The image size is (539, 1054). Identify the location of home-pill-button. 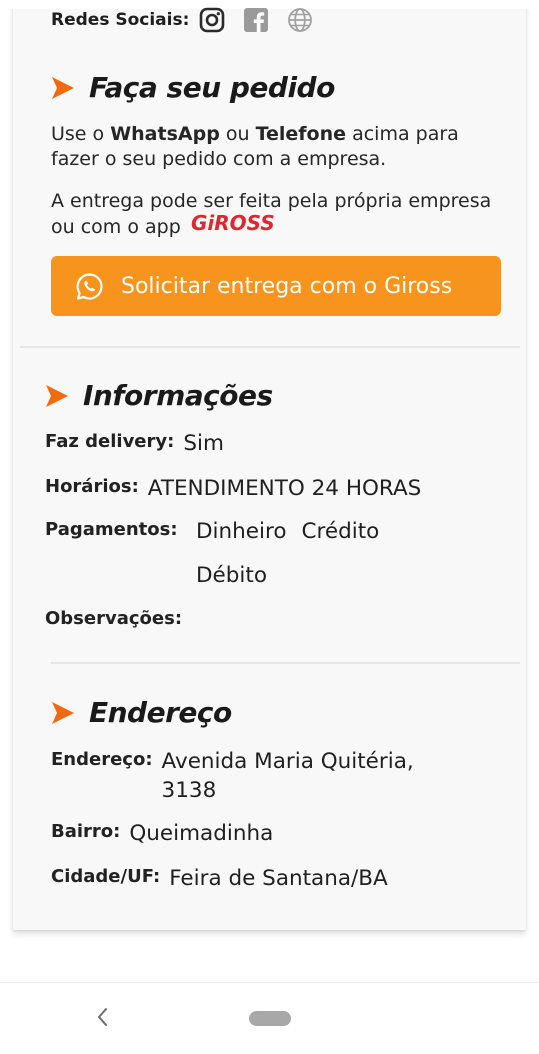
(270, 1018).